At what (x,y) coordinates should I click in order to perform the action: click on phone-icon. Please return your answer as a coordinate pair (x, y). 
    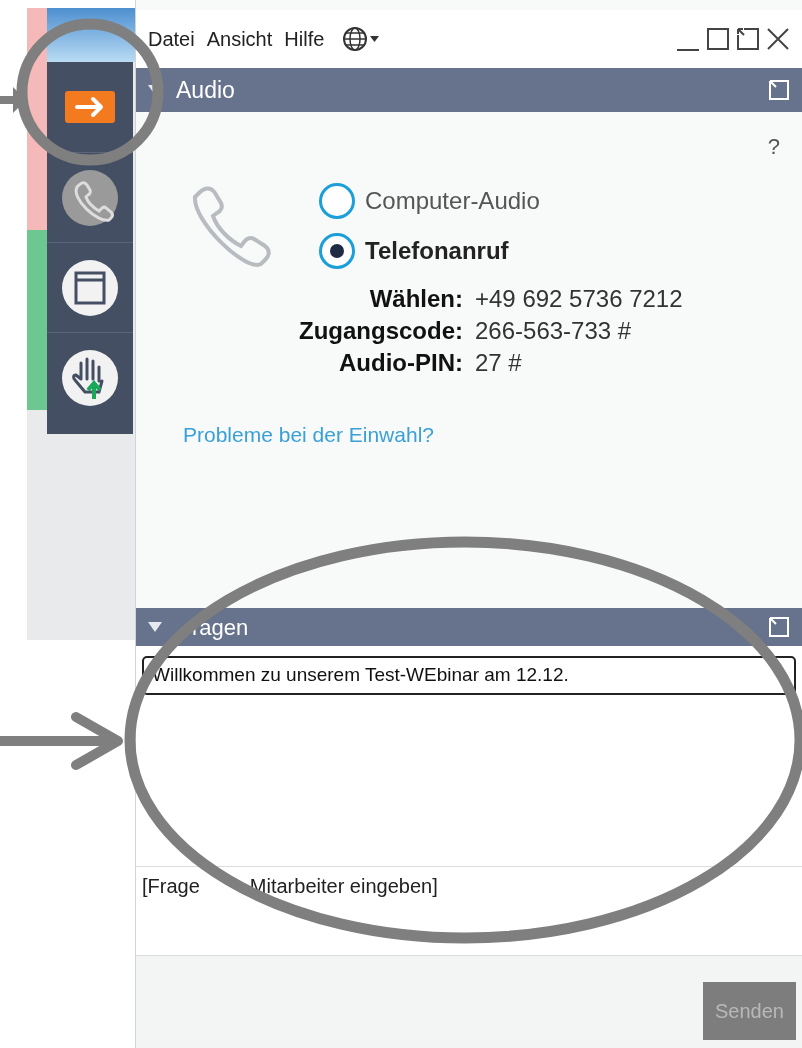
    Looking at the image, I should click on (90, 197).